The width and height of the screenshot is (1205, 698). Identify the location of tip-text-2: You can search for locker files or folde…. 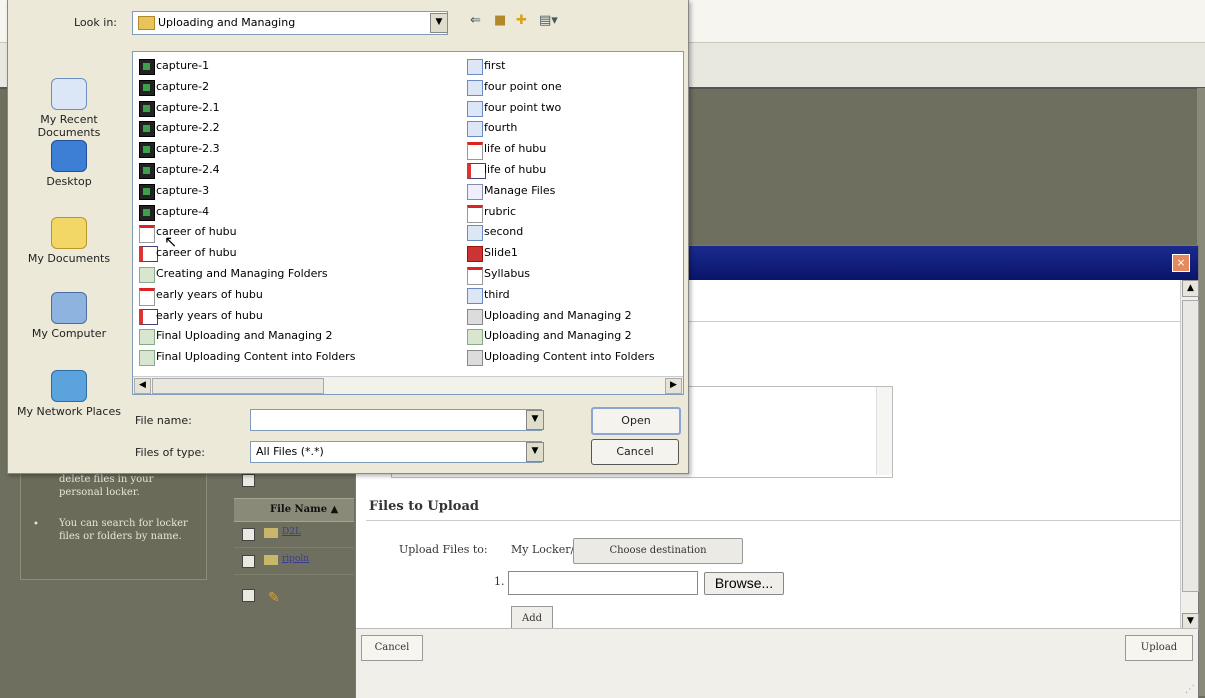
(123, 530).